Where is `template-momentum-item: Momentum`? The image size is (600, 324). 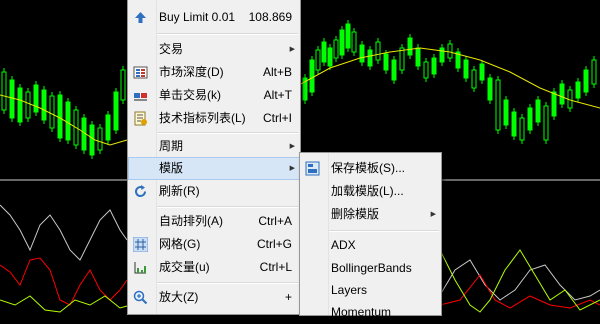
template-momentum-item: Momentum is located at coordinates (370, 312).